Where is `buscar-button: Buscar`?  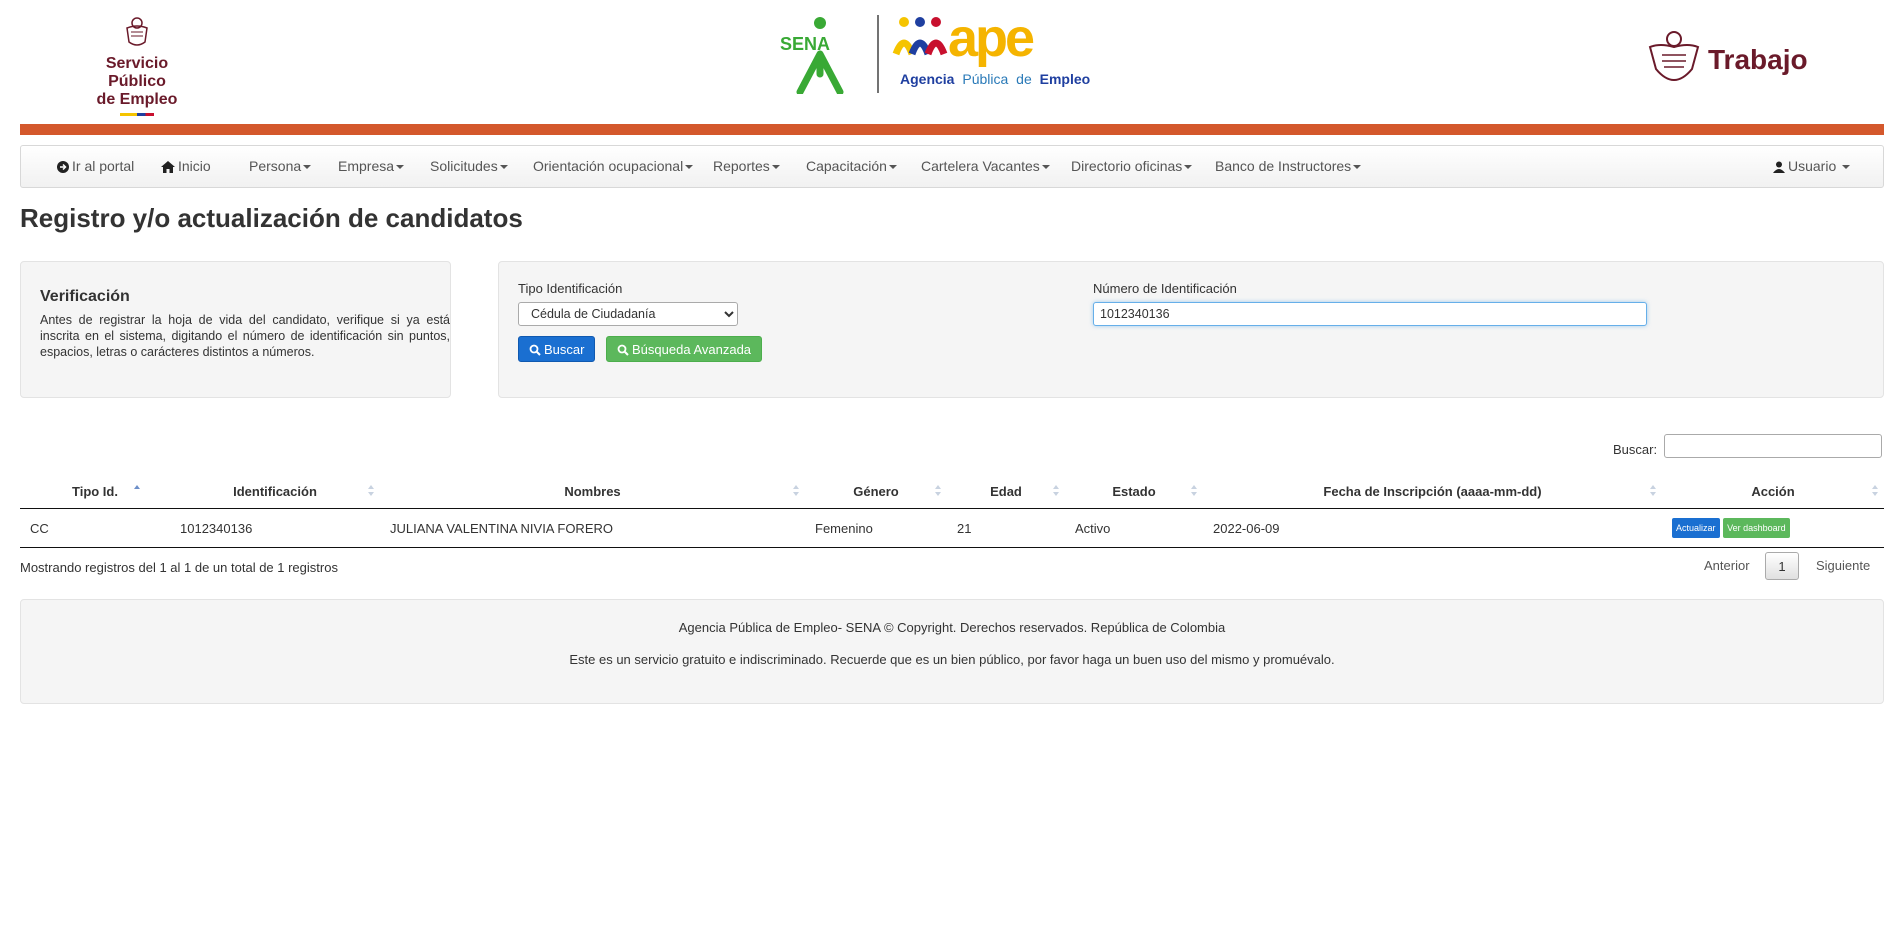
buscar-button: Buscar is located at coordinates (557, 349).